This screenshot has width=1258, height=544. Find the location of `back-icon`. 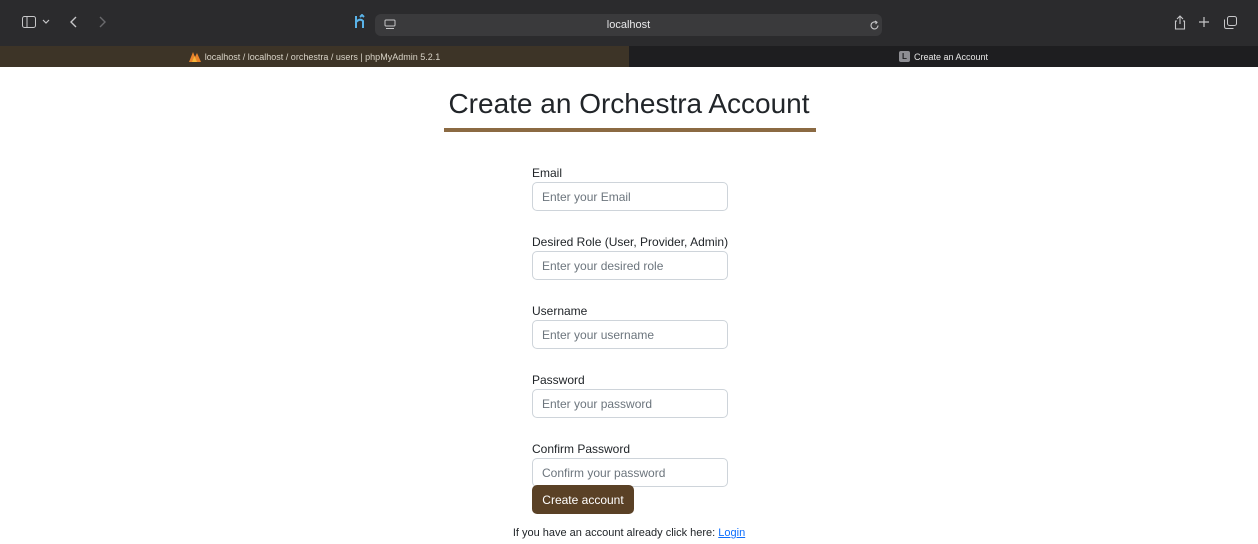

back-icon is located at coordinates (74, 22).